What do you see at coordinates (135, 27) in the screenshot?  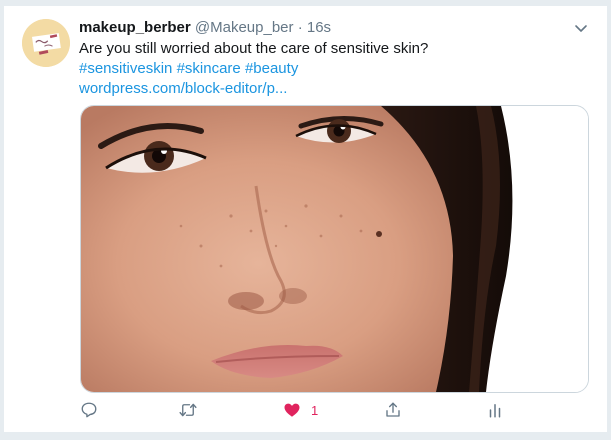 I see `display-name: makeup_berber` at bounding box center [135, 27].